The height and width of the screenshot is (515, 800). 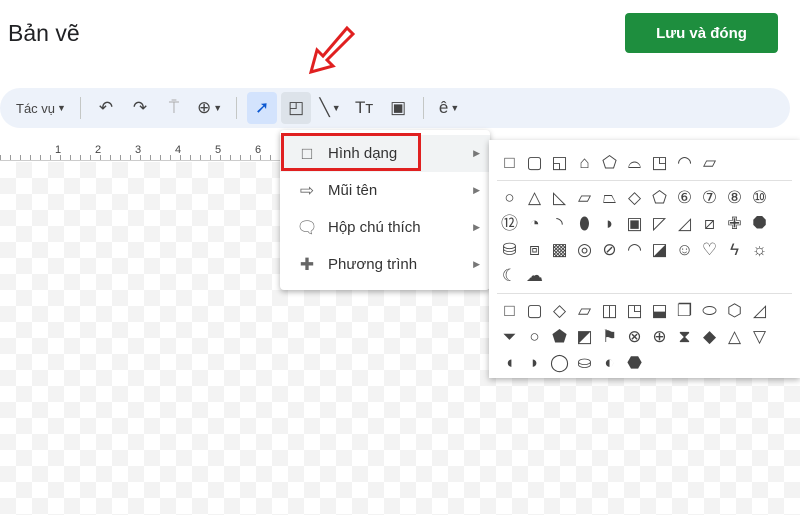 I want to click on shape-group-flowchart: □ ▢ ◇ ▱ ◫ ◳ ⬓ ❐ ⬭ ⬡ ◿ ⏷ ○ ⬟ ◩ ⚑ ⊗ ⊕ ⧗ ◆ △ ▽ ◖ ◗ ◯ ⛀ ◐ ⬣, so click(x=644, y=337).